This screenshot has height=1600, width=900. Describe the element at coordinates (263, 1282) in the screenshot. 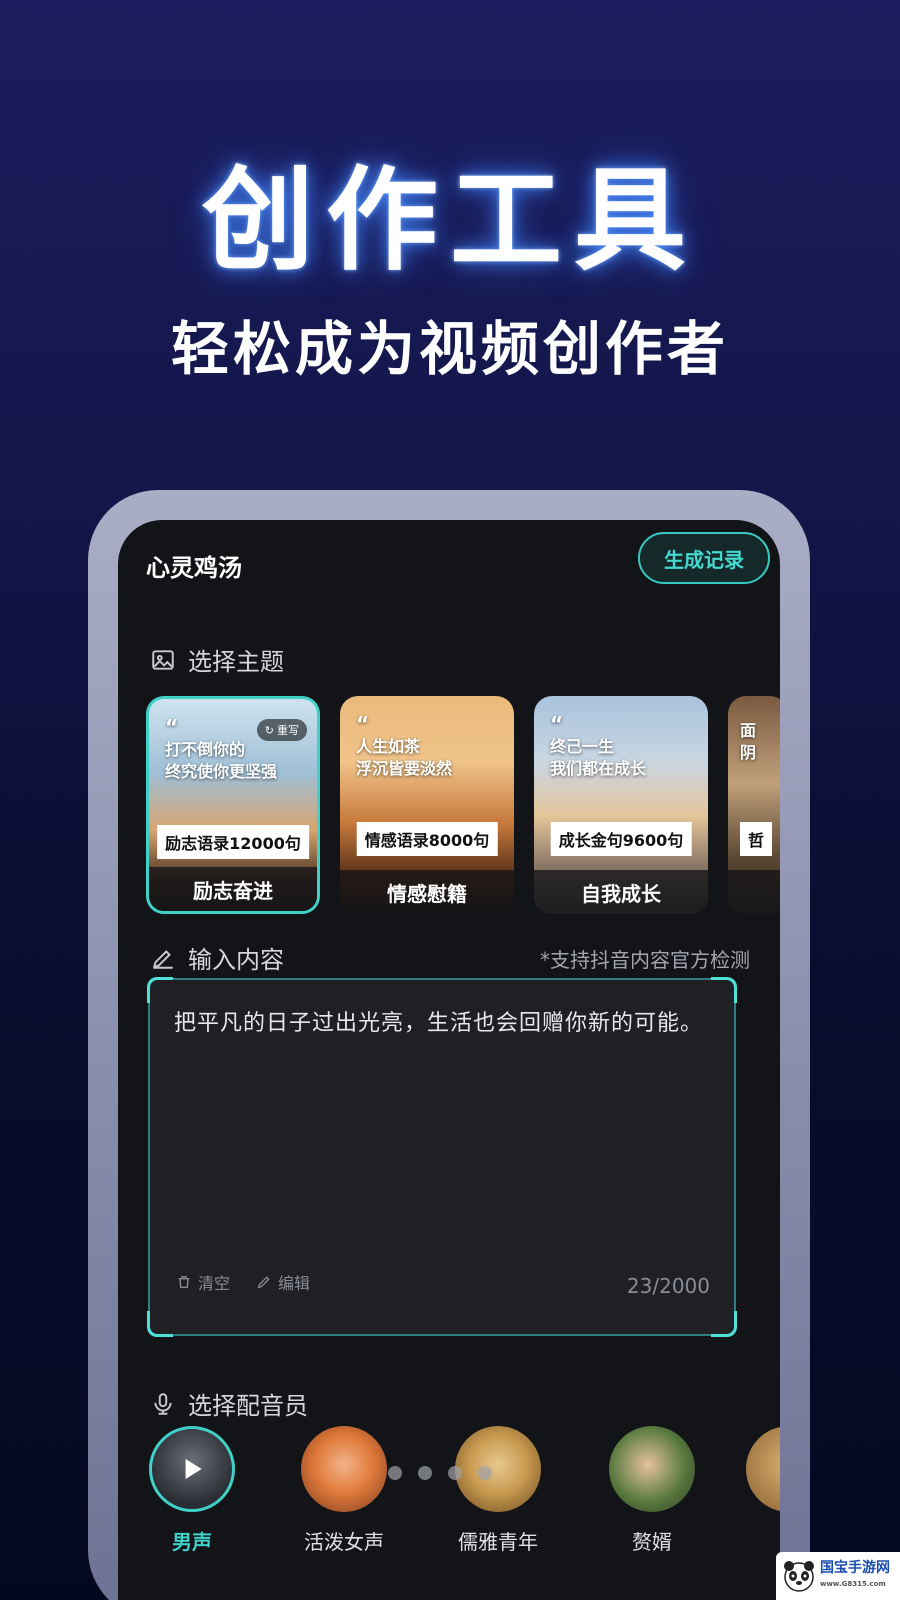

I see `pencil-icon` at that location.